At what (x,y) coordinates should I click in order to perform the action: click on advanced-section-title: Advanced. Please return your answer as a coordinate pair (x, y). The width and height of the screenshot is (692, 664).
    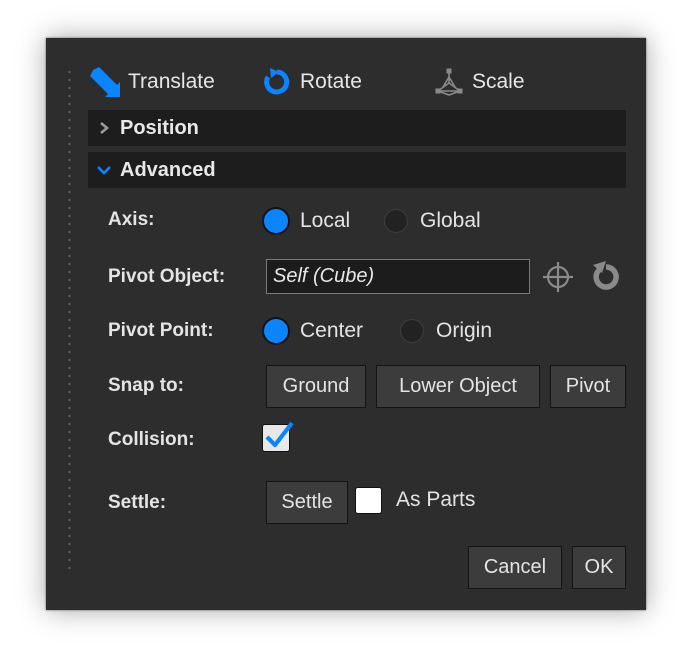
    Looking at the image, I should click on (168, 169).